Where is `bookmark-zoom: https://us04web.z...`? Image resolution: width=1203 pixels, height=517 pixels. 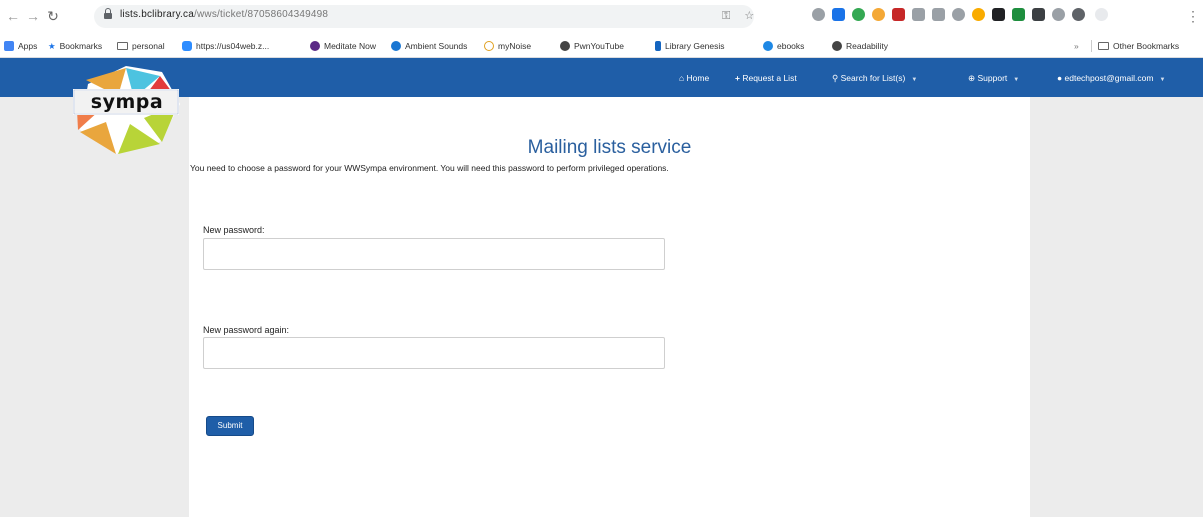
bookmark-zoom: https://us04web.z... is located at coordinates (225, 46).